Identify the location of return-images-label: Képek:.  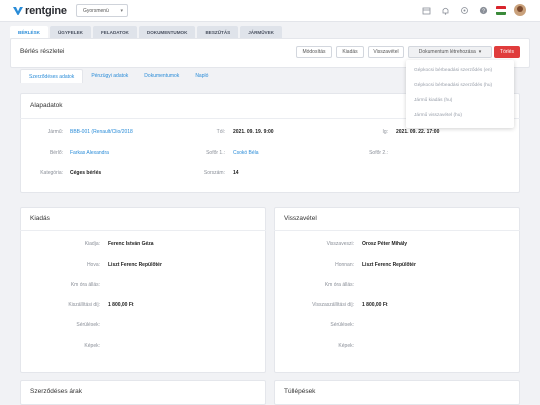
(346, 346).